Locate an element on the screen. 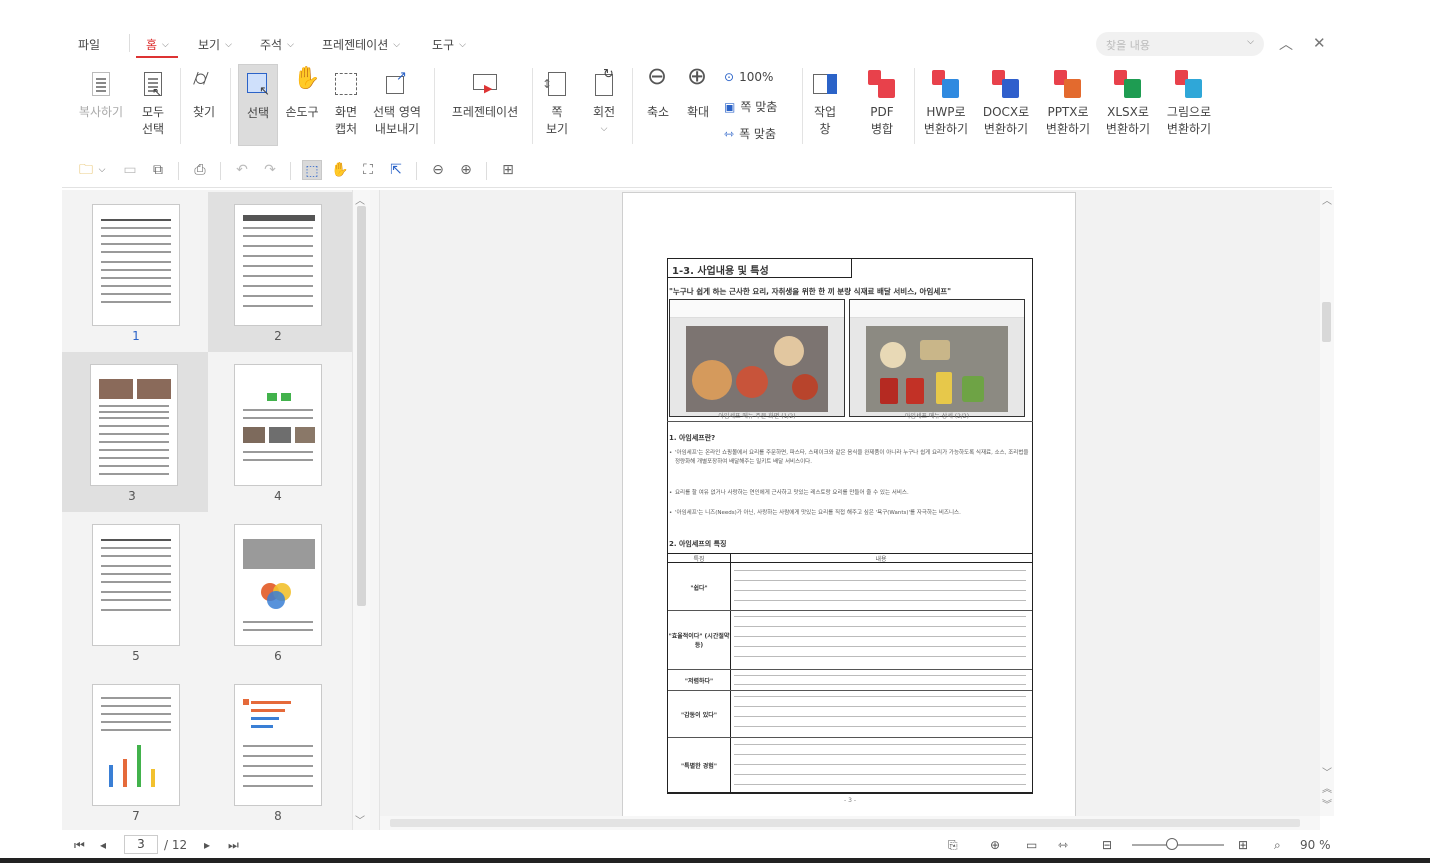  menu-tools: 도구 ⌵ is located at coordinates (449, 44).